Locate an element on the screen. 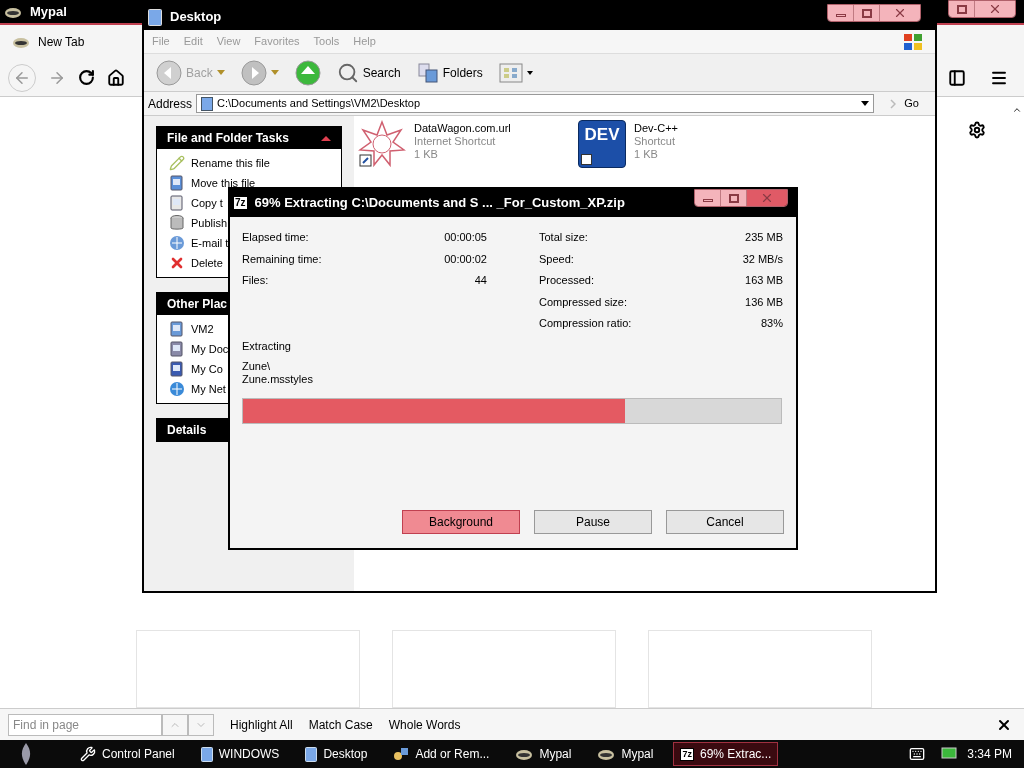 The image size is (1024, 768). folders-button: Folders is located at coordinates (449, 72).